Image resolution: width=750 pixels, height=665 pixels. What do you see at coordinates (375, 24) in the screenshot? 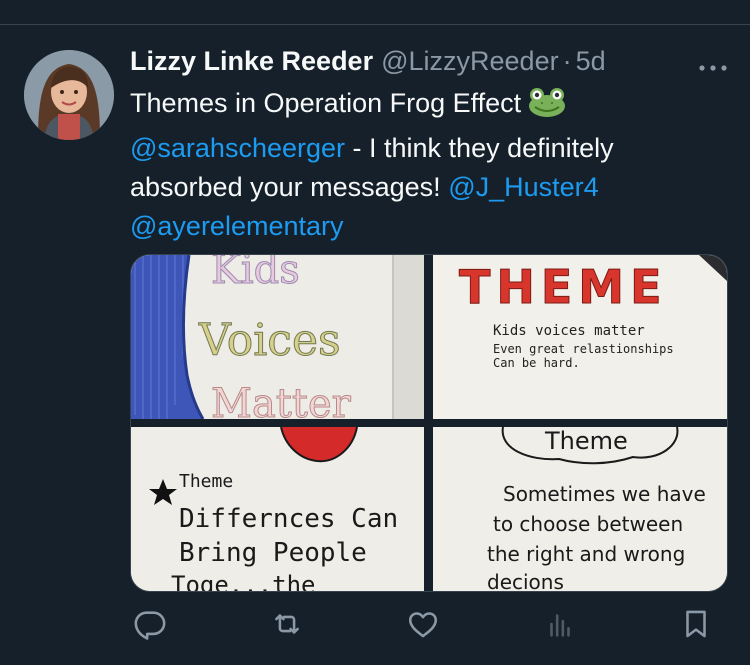
I see `top-divider` at bounding box center [375, 24].